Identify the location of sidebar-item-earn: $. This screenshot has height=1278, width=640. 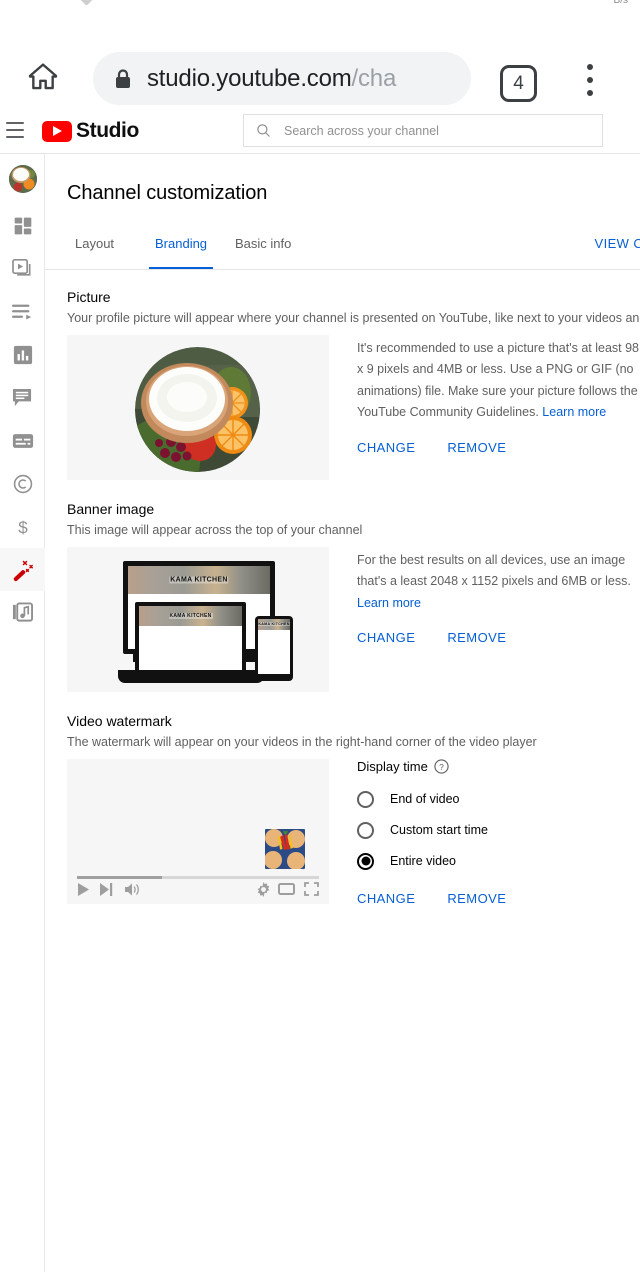
(22, 526).